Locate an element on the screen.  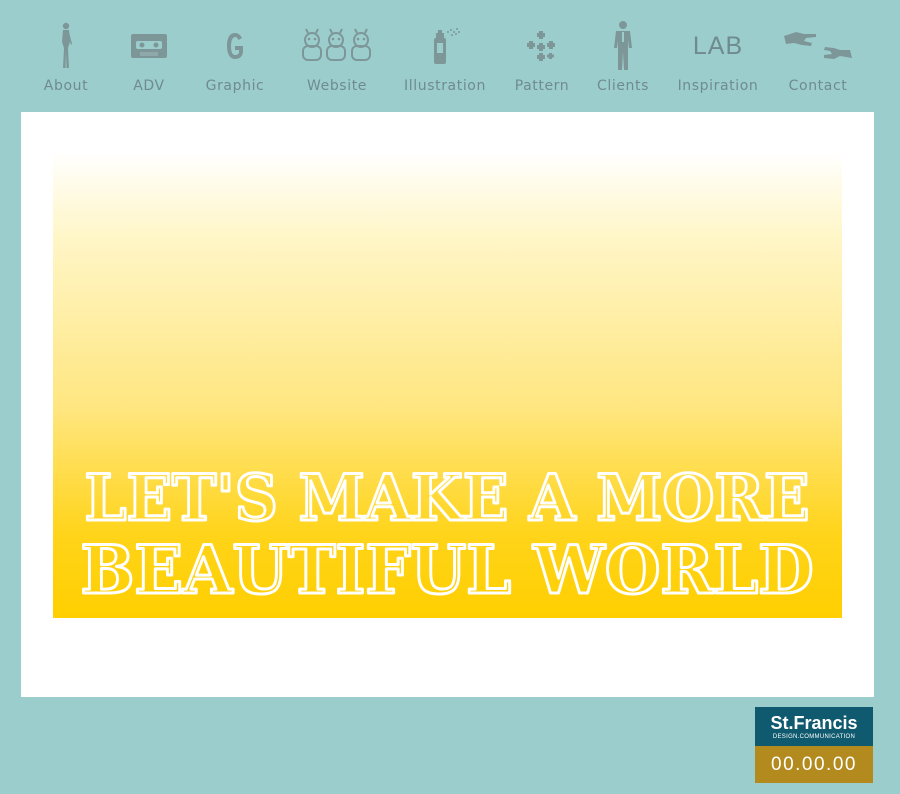
nav-label-about: About is located at coordinates (66, 86).